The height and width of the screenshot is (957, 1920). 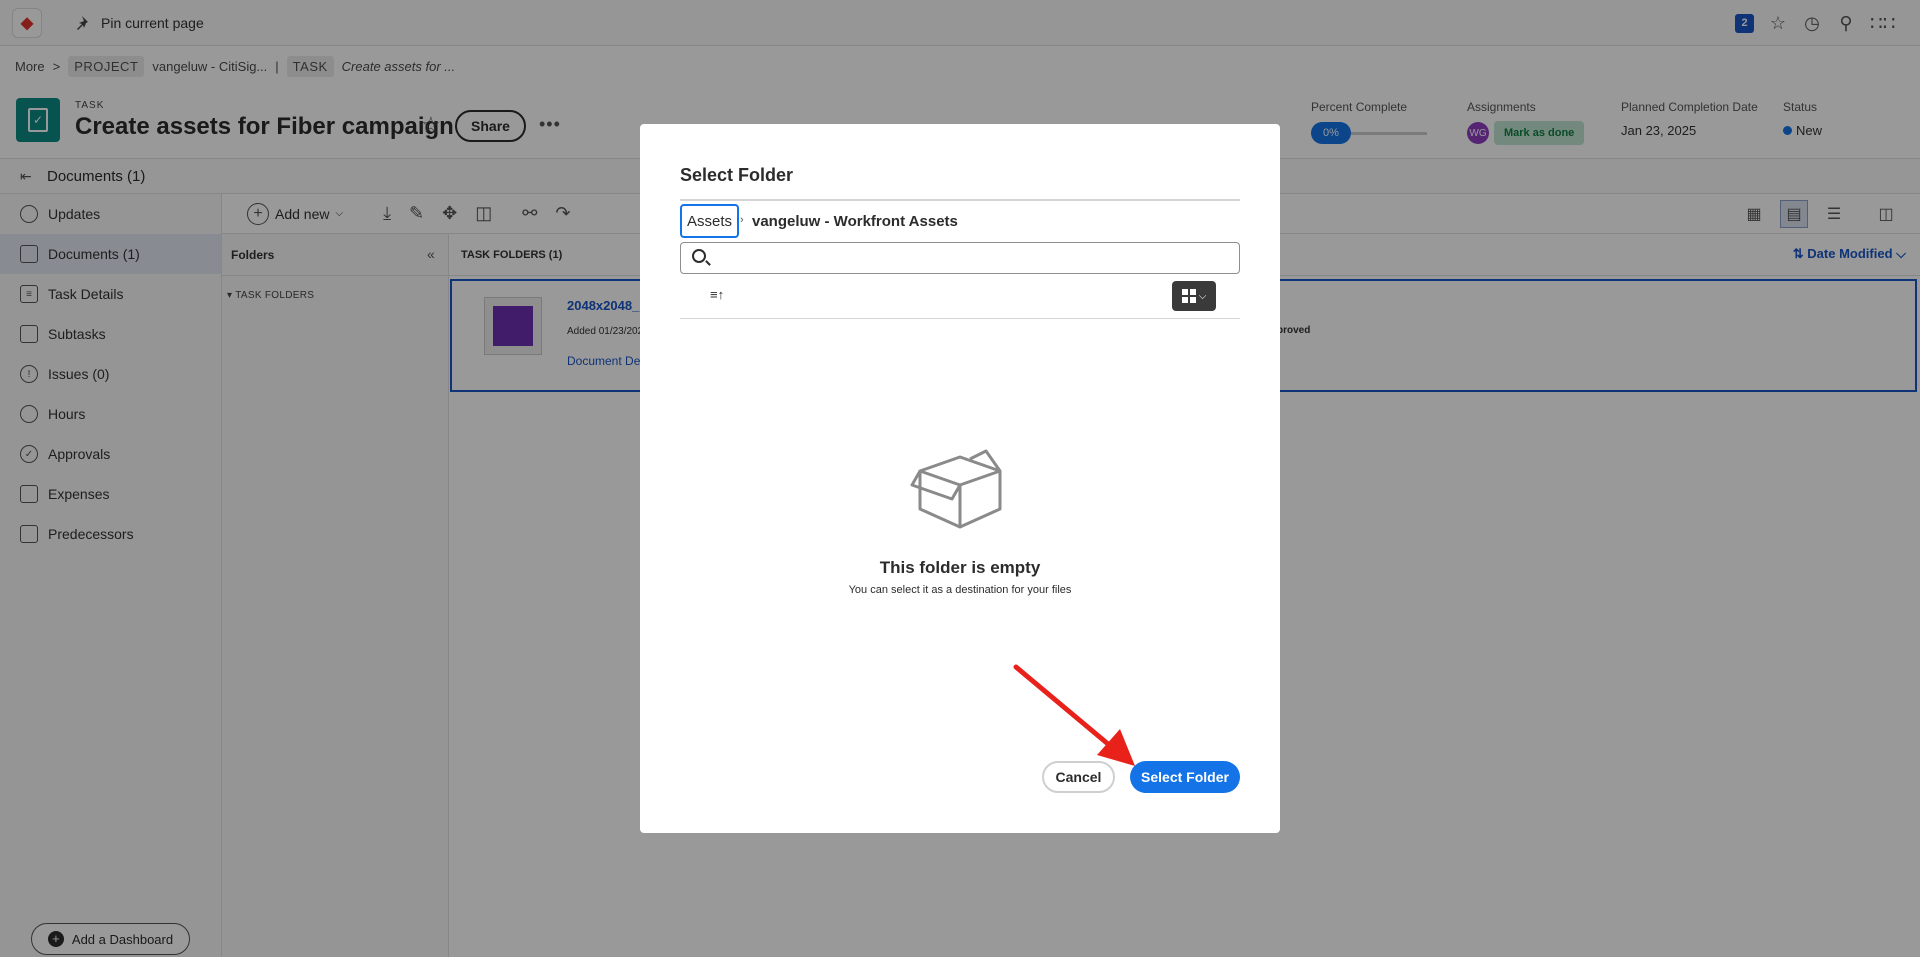 I want to click on grid-view-icon, so click(x=1188, y=296).